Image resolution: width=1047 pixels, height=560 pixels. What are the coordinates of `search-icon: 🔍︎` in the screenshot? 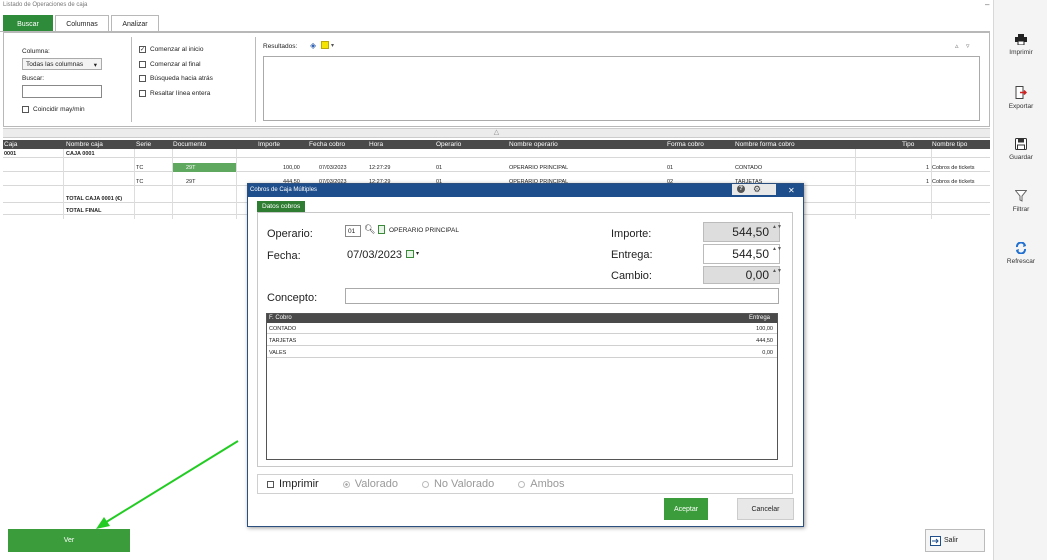 It's located at (369, 229).